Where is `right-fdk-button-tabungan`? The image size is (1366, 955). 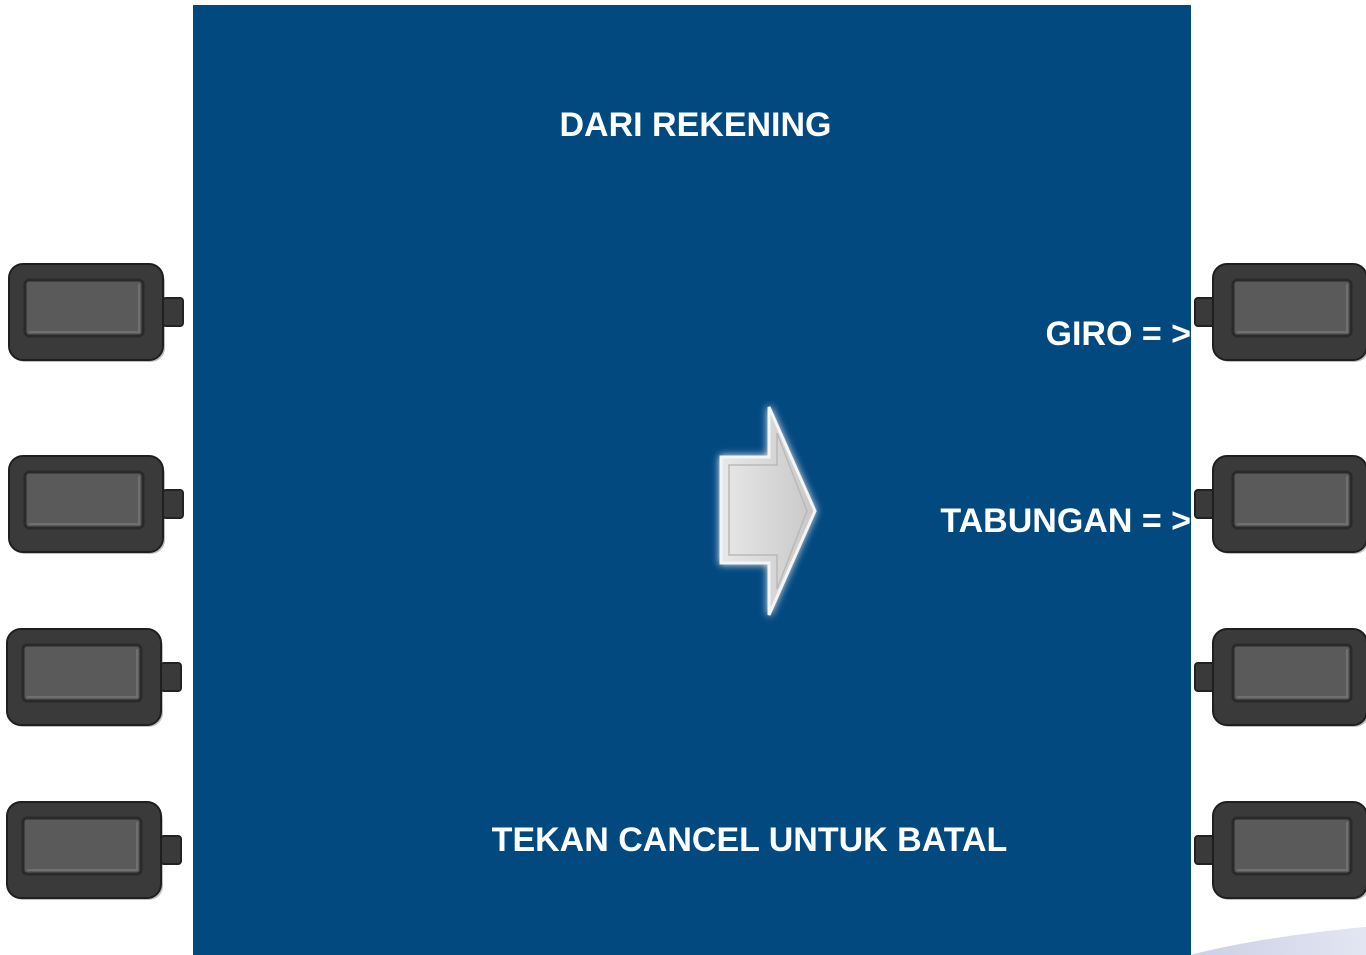
right-fdk-button-tabungan is located at coordinates (1279, 507).